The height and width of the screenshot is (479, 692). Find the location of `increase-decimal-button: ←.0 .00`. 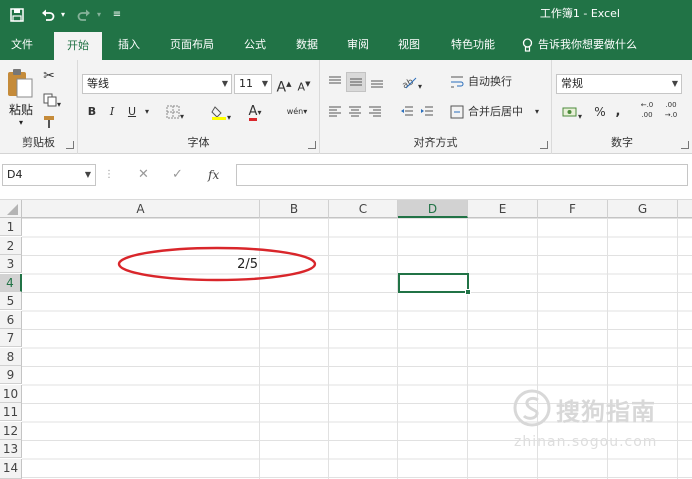

increase-decimal-button: ←.0 .00 is located at coordinates (647, 112).